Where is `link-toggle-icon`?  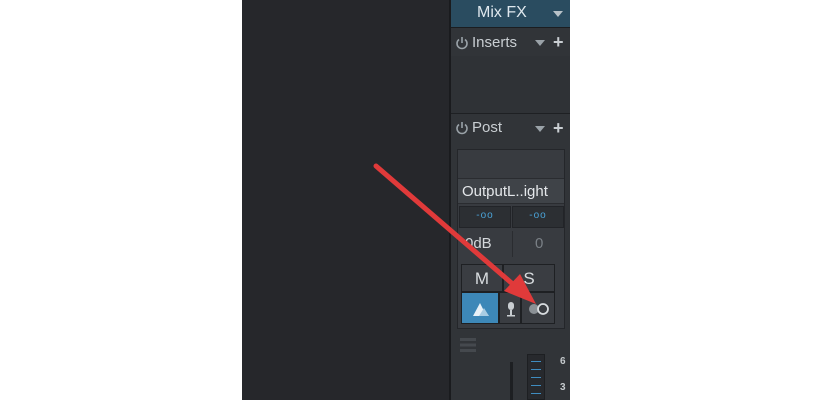
link-toggle-icon is located at coordinates (539, 309).